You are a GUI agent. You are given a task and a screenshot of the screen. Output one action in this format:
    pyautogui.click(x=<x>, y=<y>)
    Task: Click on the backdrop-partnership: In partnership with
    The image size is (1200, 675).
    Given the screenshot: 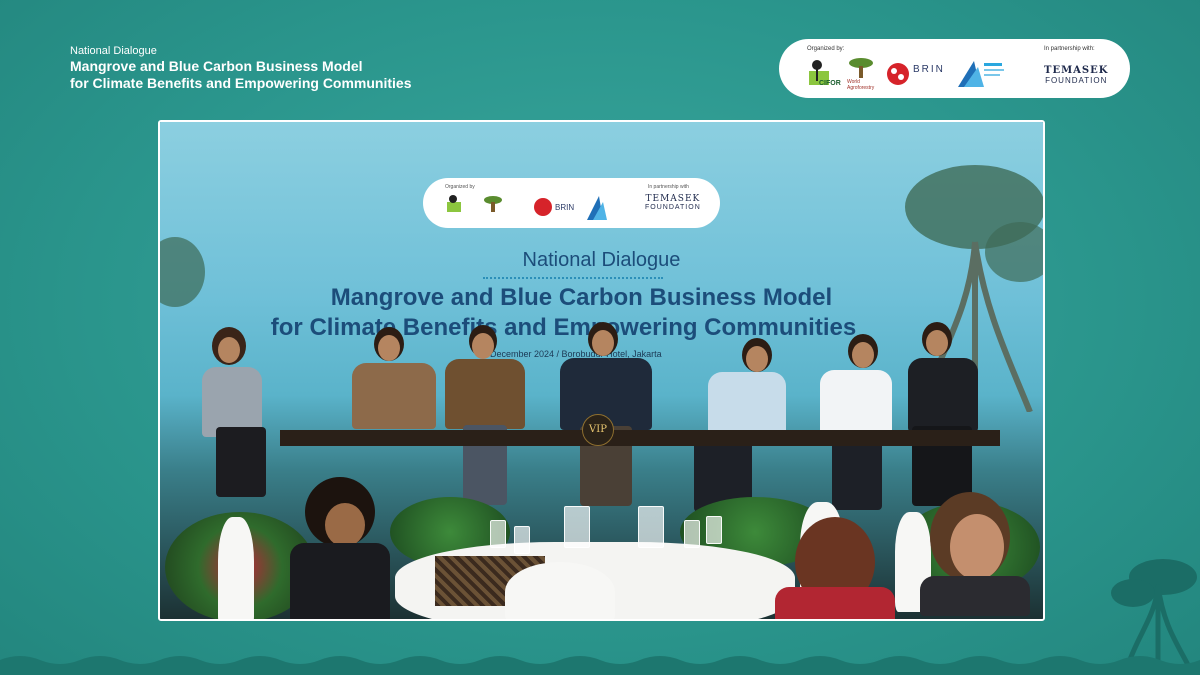 What is the action you would take?
    pyautogui.click(x=668, y=187)
    